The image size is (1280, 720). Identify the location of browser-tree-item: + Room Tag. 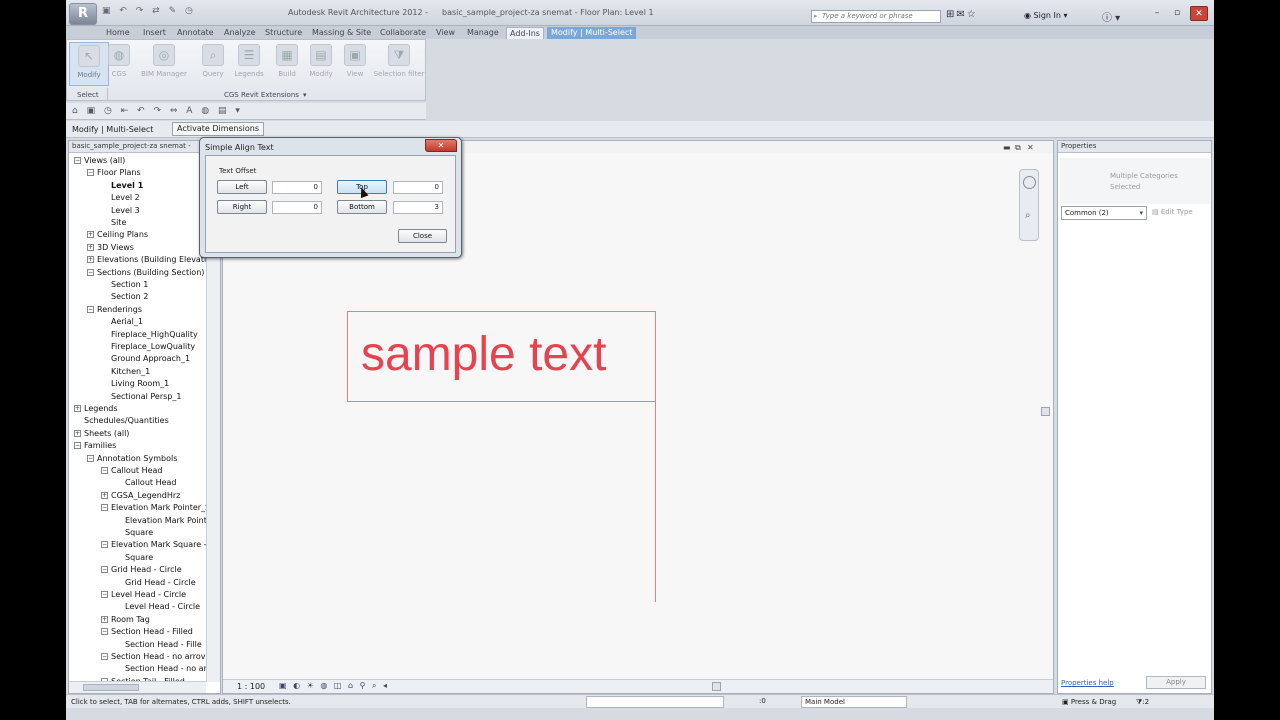
(125, 620).